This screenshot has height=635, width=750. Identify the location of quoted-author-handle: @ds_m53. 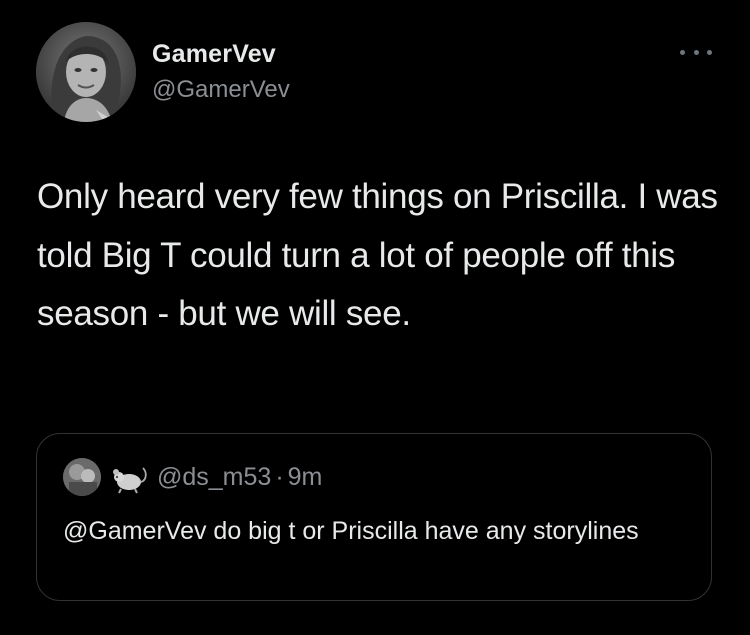
(214, 477).